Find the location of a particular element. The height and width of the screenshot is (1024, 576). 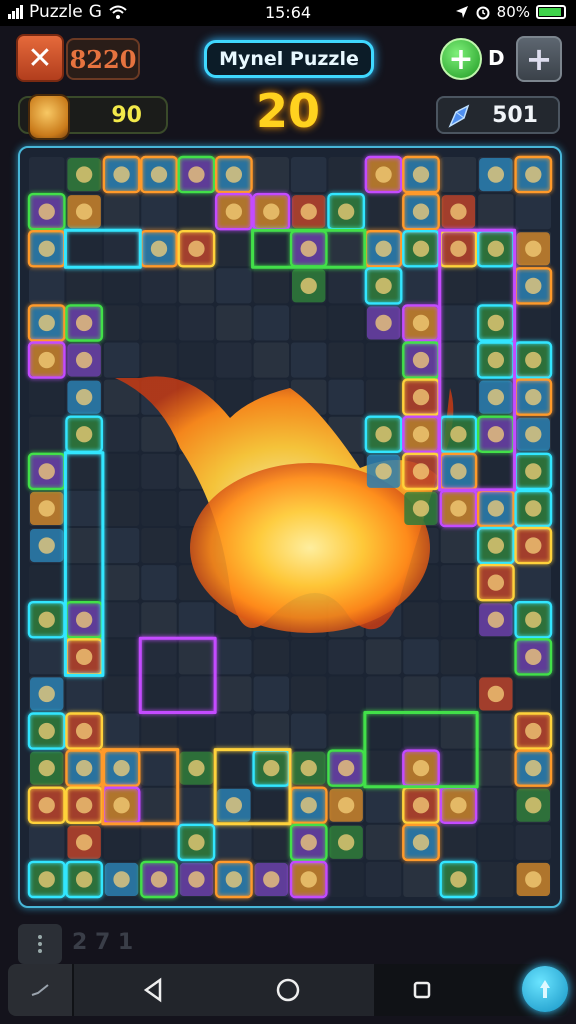

coin-icon is located at coordinates (49, 117).